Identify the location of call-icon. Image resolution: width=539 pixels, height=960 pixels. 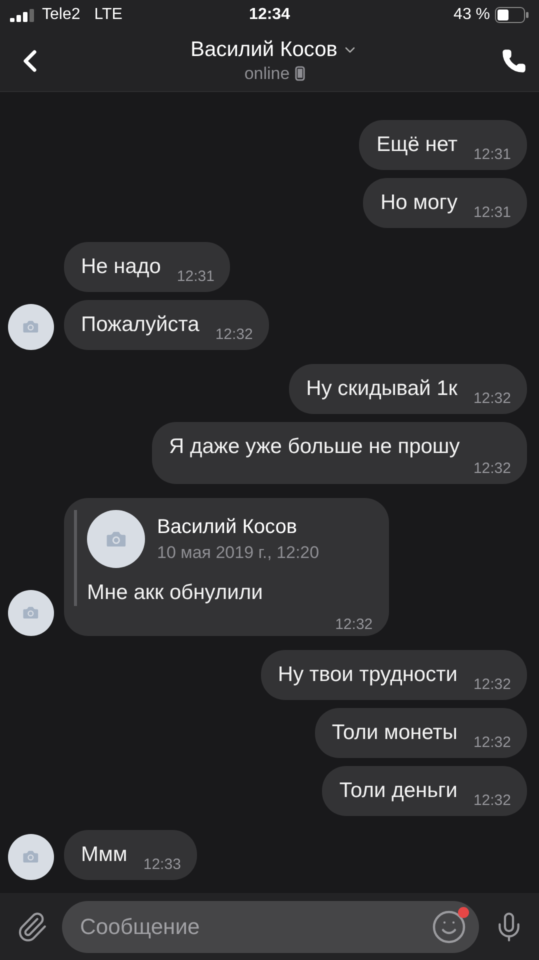
(514, 61).